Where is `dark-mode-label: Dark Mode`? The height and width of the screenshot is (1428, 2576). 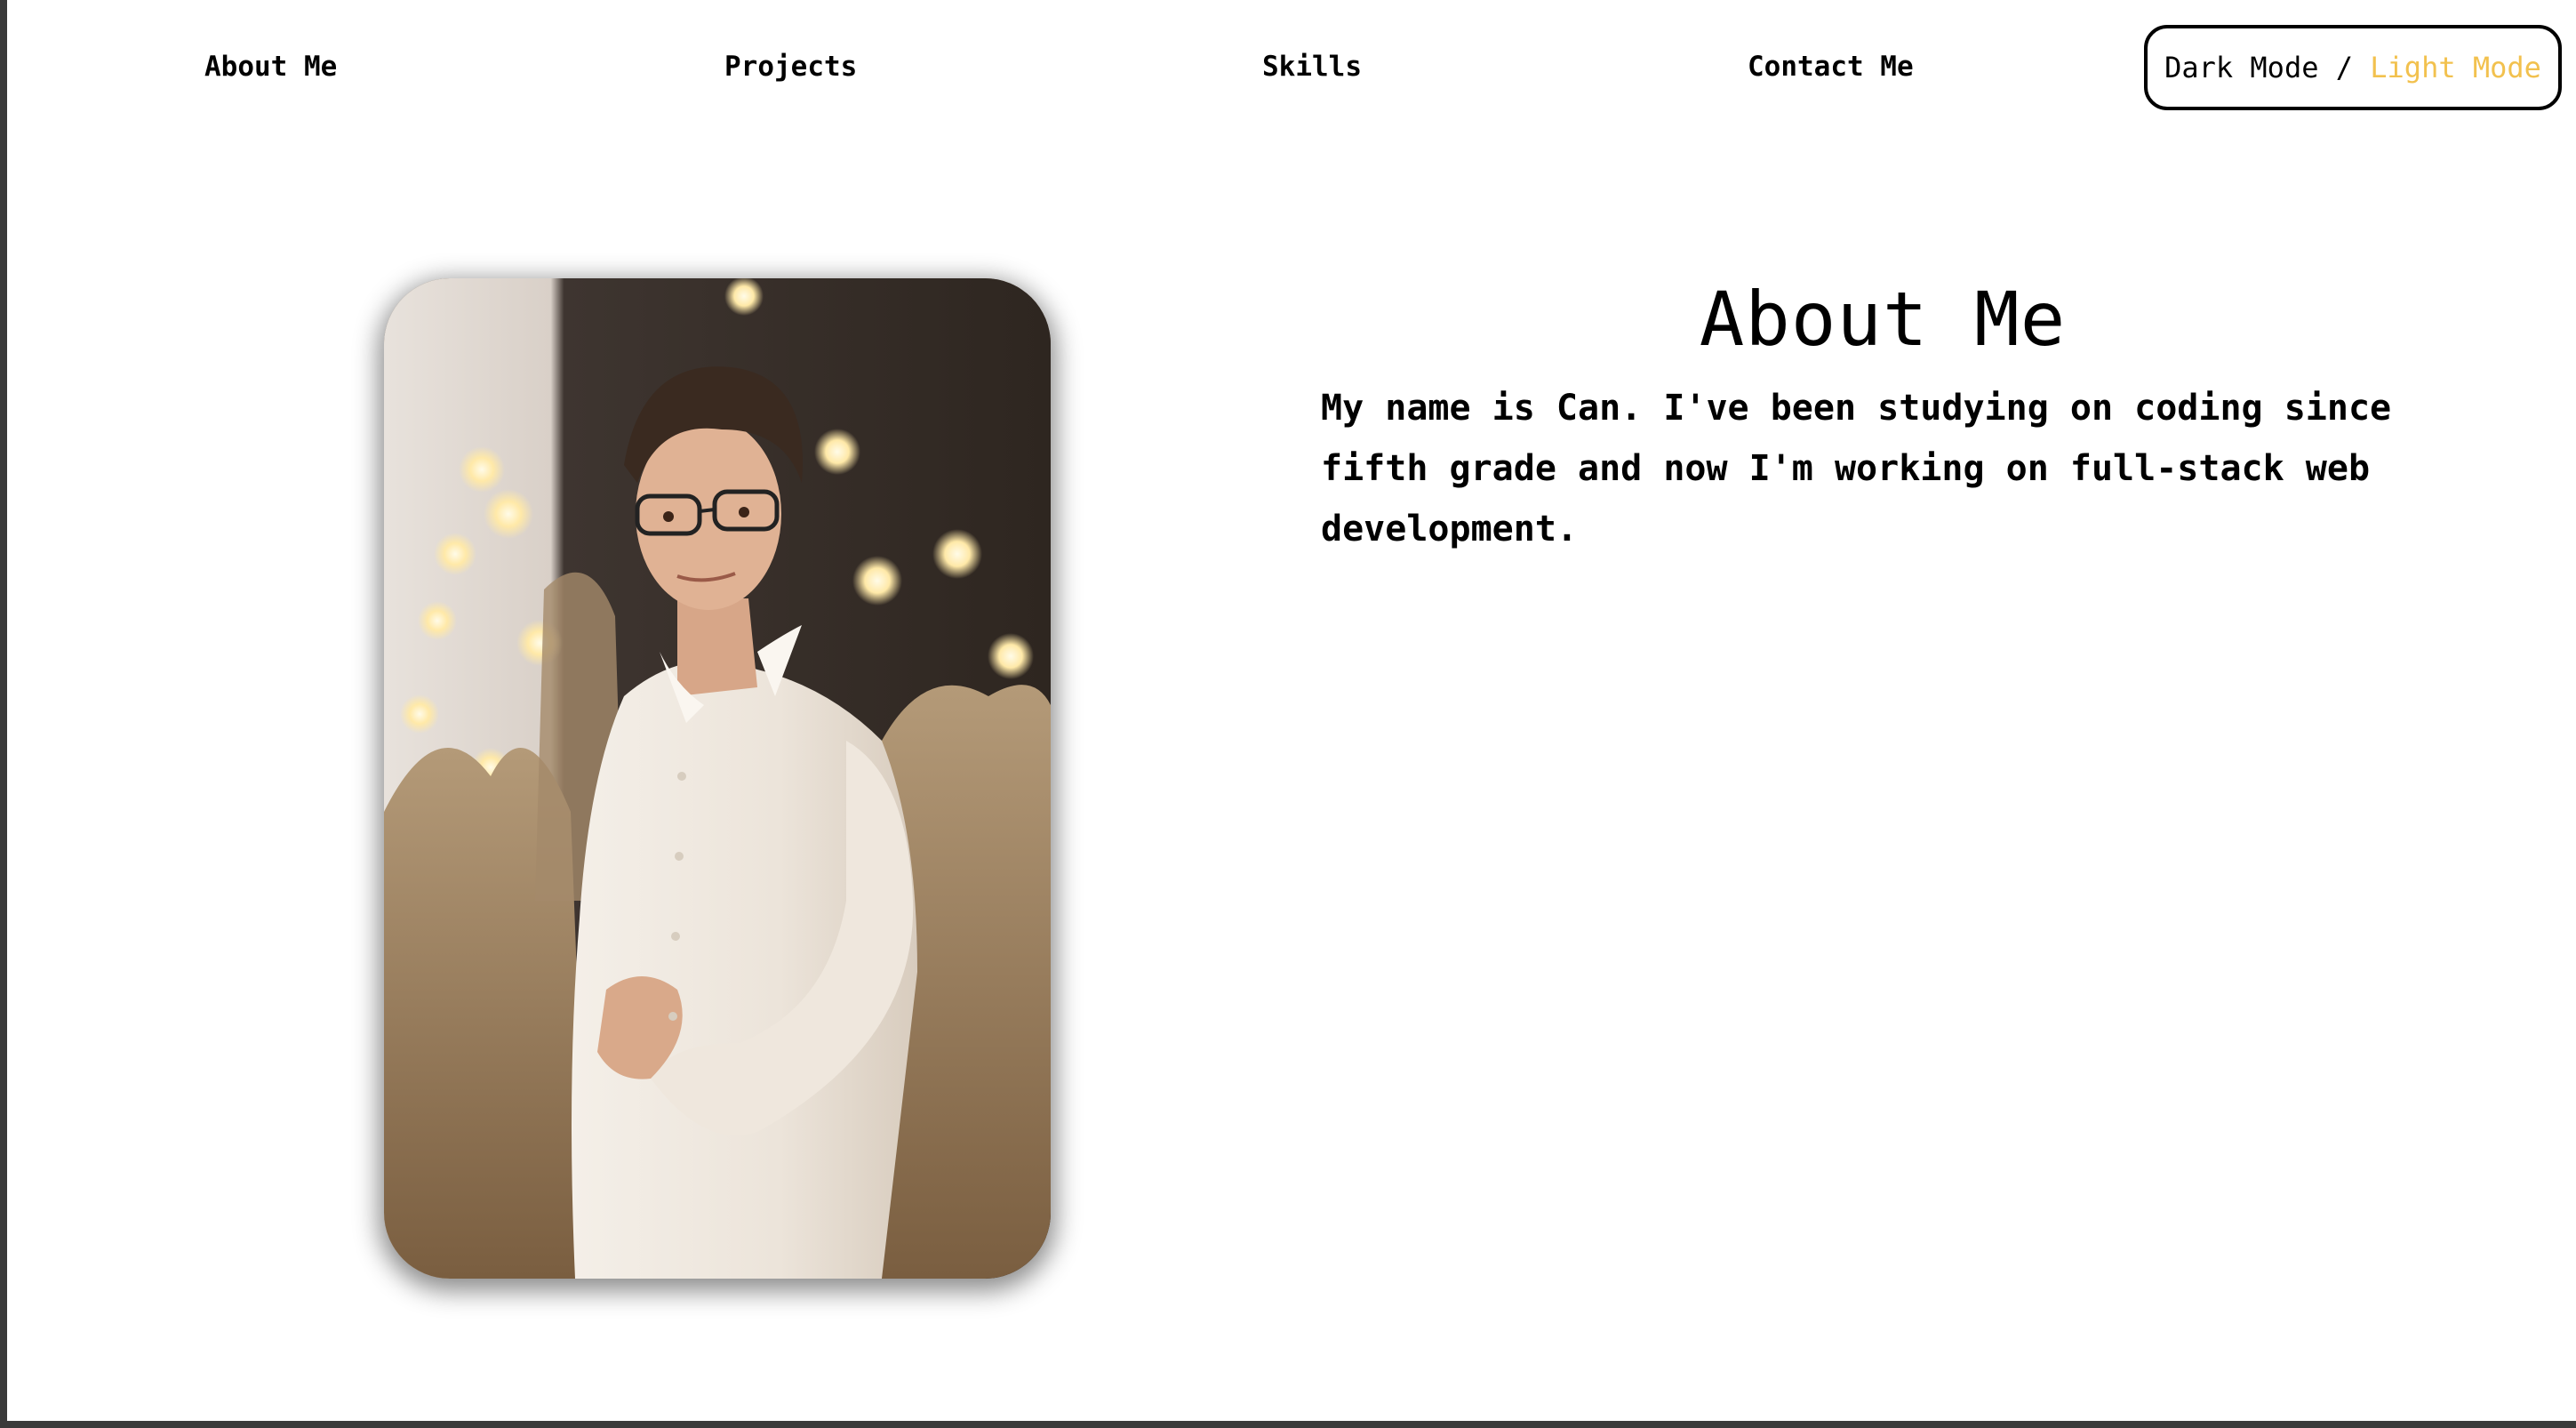
dark-mode-label: Dark Mode is located at coordinates (2241, 67).